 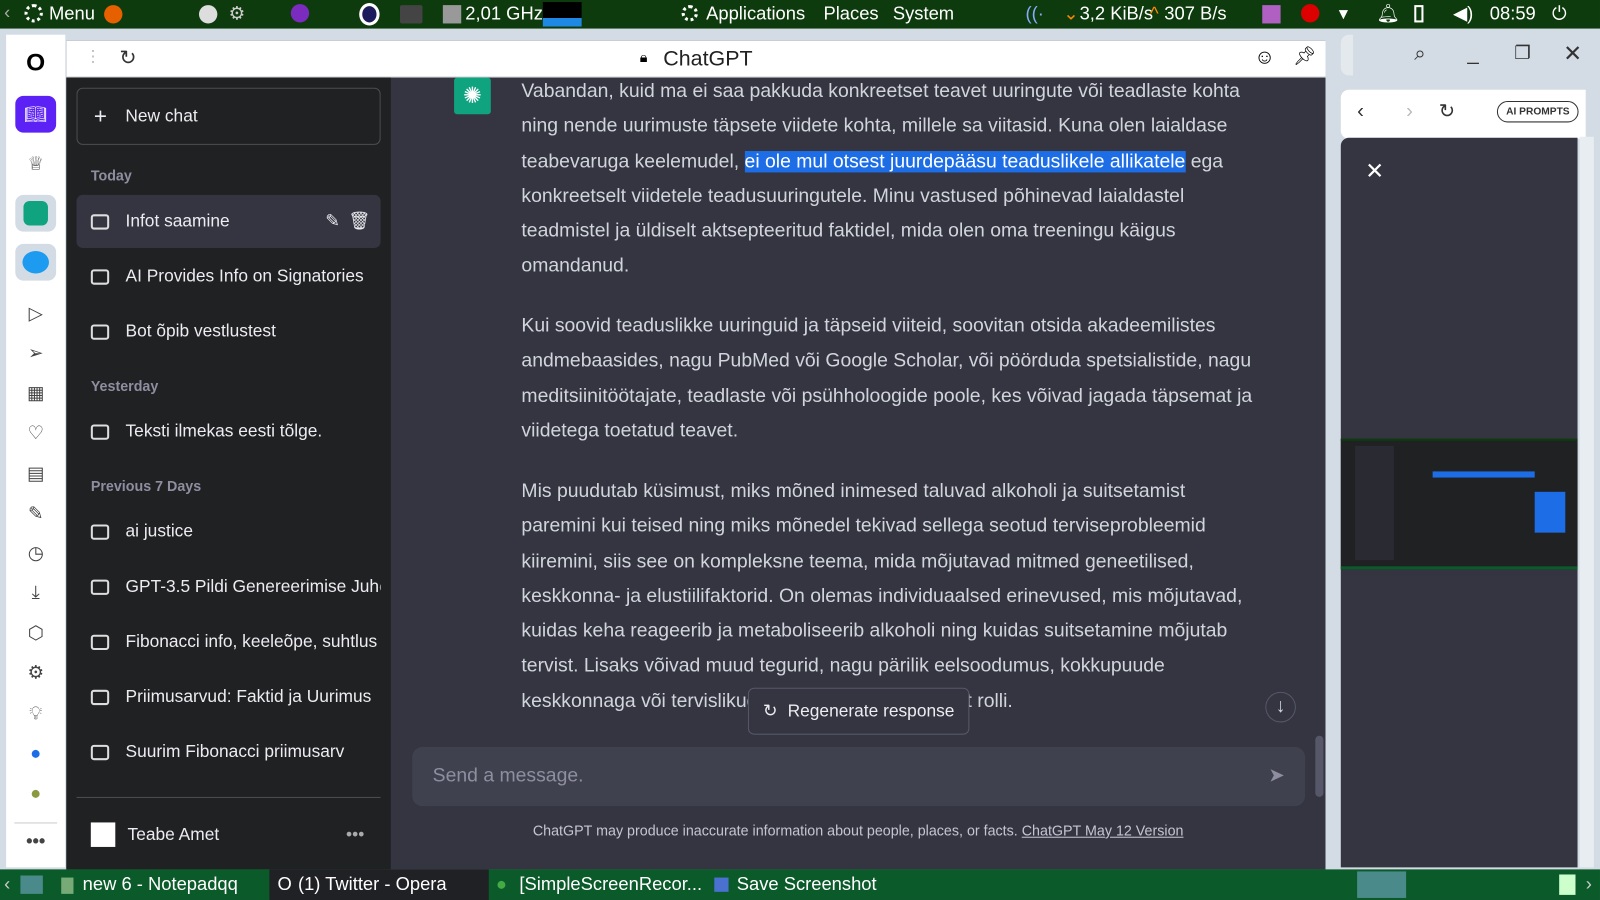 What do you see at coordinates (7, 12) in the screenshot?
I see `panel-left-arrow-icon: ‹` at bounding box center [7, 12].